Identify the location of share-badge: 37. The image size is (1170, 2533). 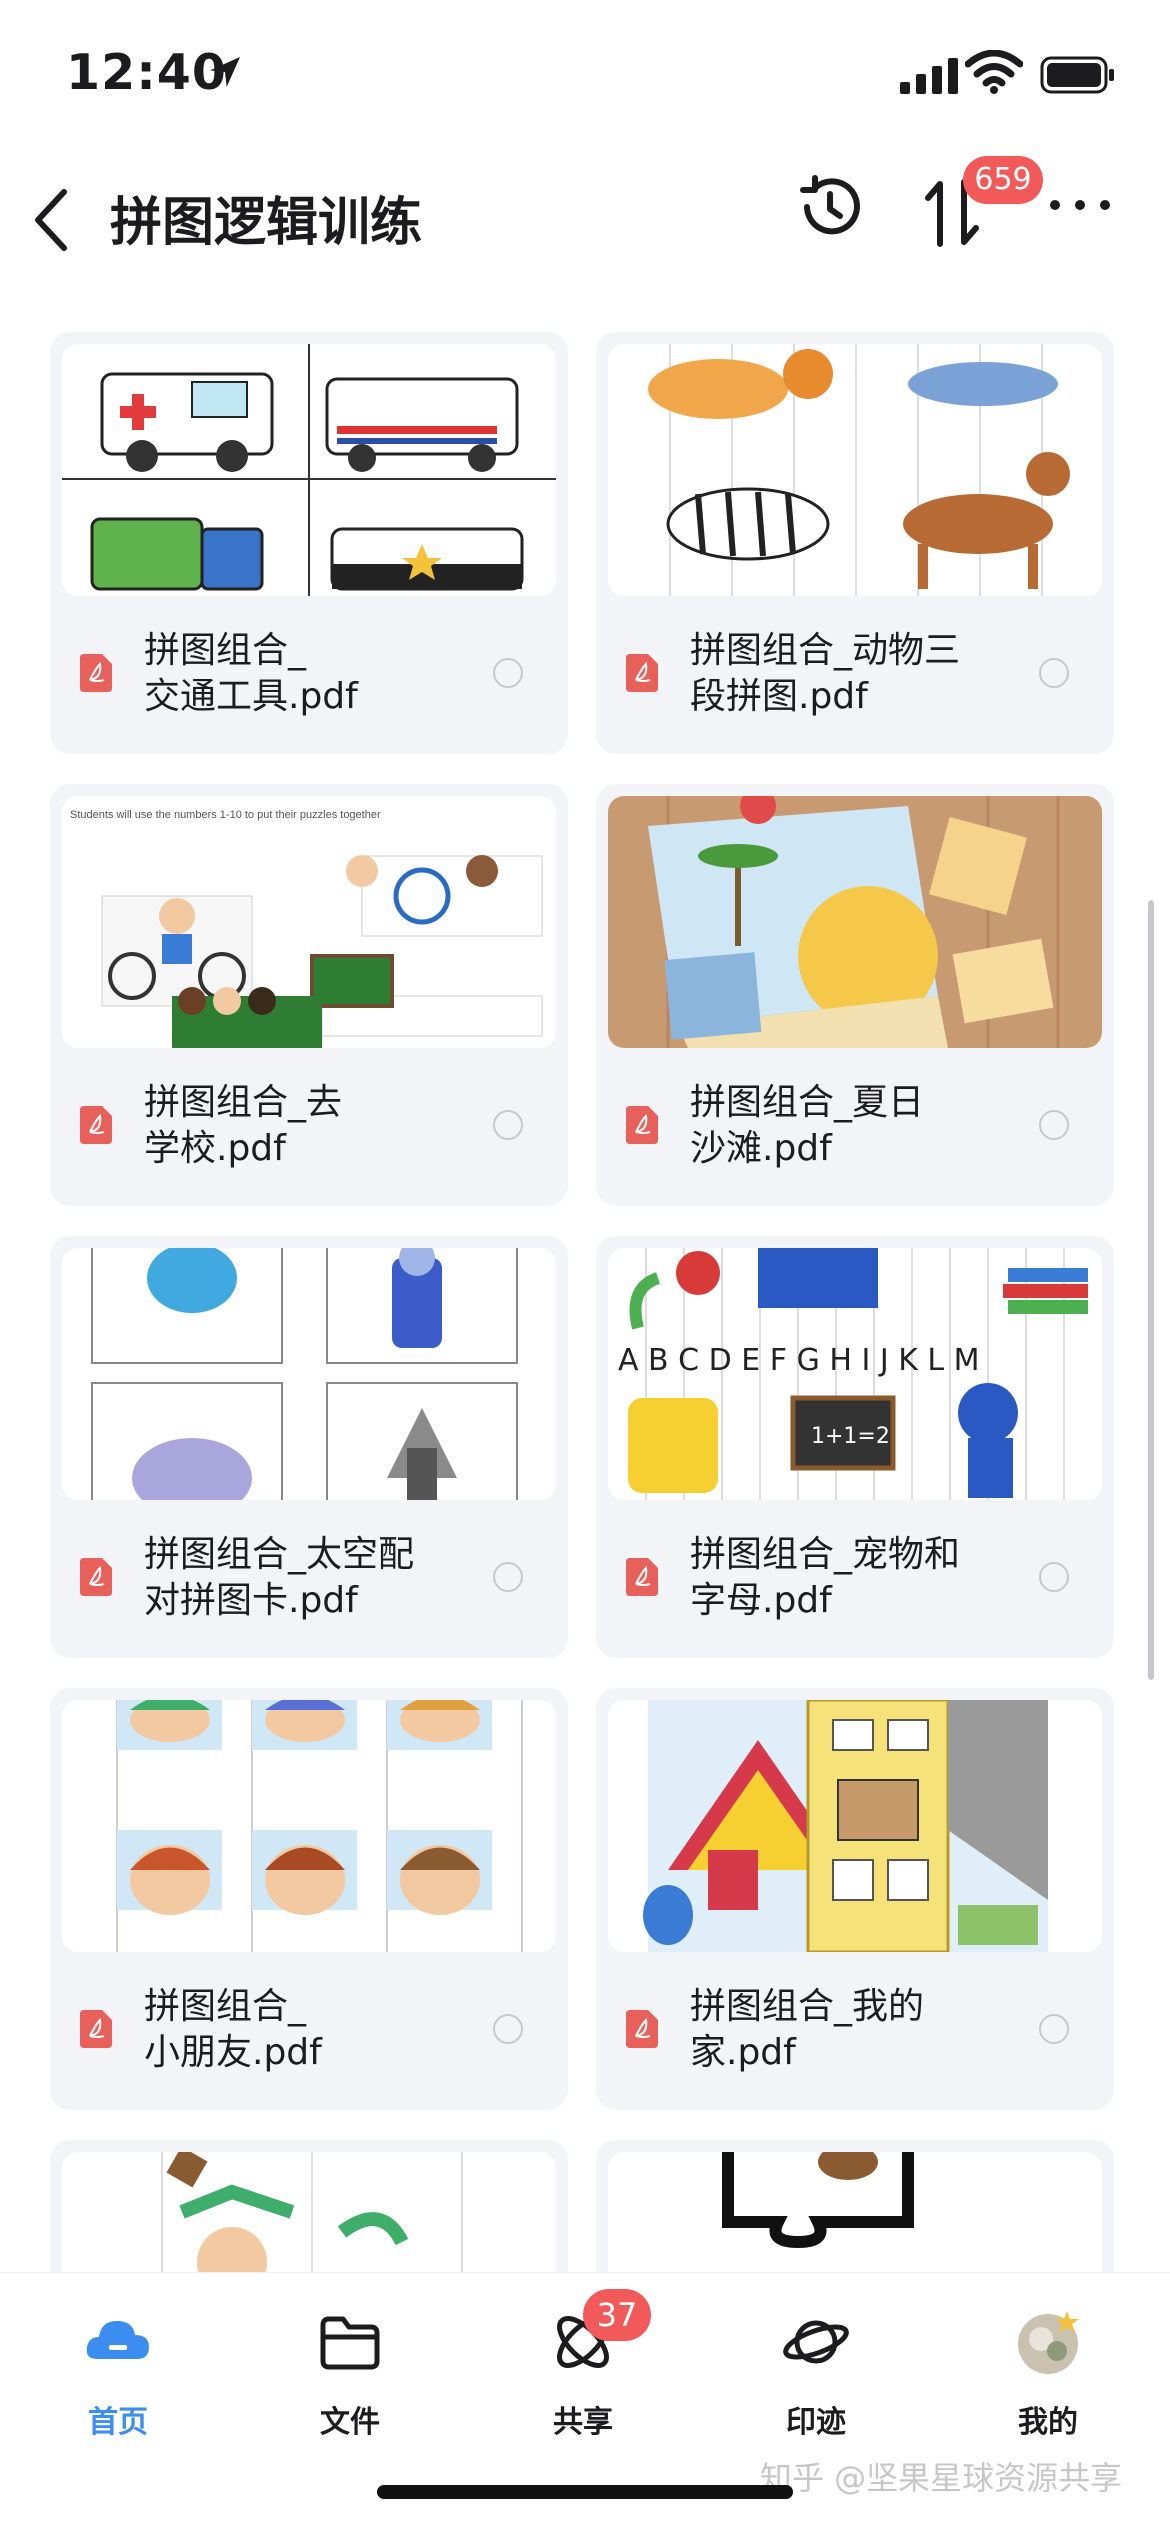
(617, 2315).